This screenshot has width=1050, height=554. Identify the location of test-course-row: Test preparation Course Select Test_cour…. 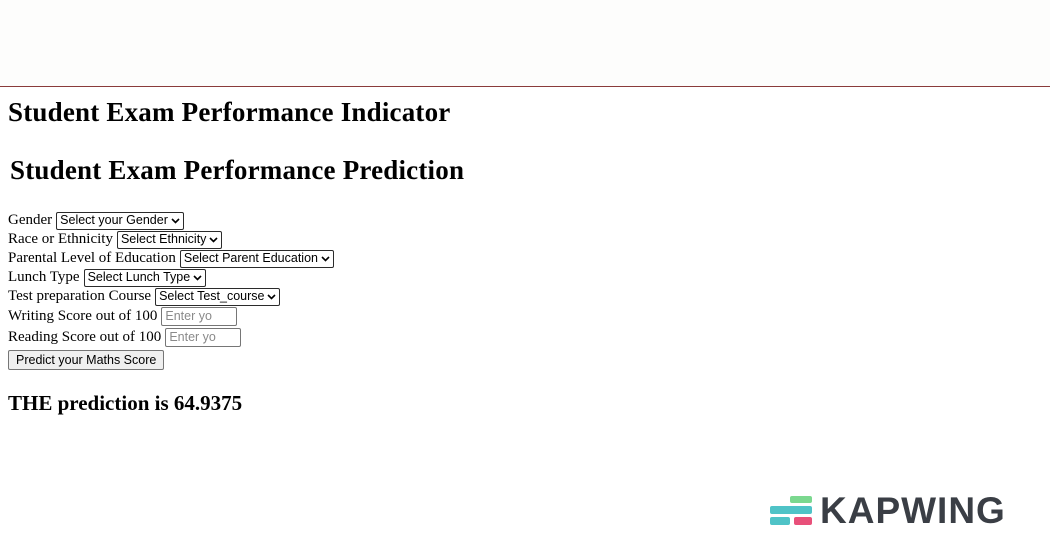
(171, 296).